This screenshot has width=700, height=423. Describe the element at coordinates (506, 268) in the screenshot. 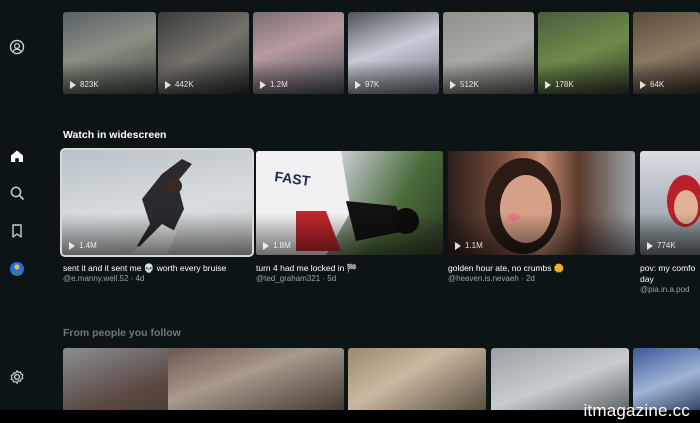

I see `video-caption: golden hour ate, no crumbs 🌼` at that location.